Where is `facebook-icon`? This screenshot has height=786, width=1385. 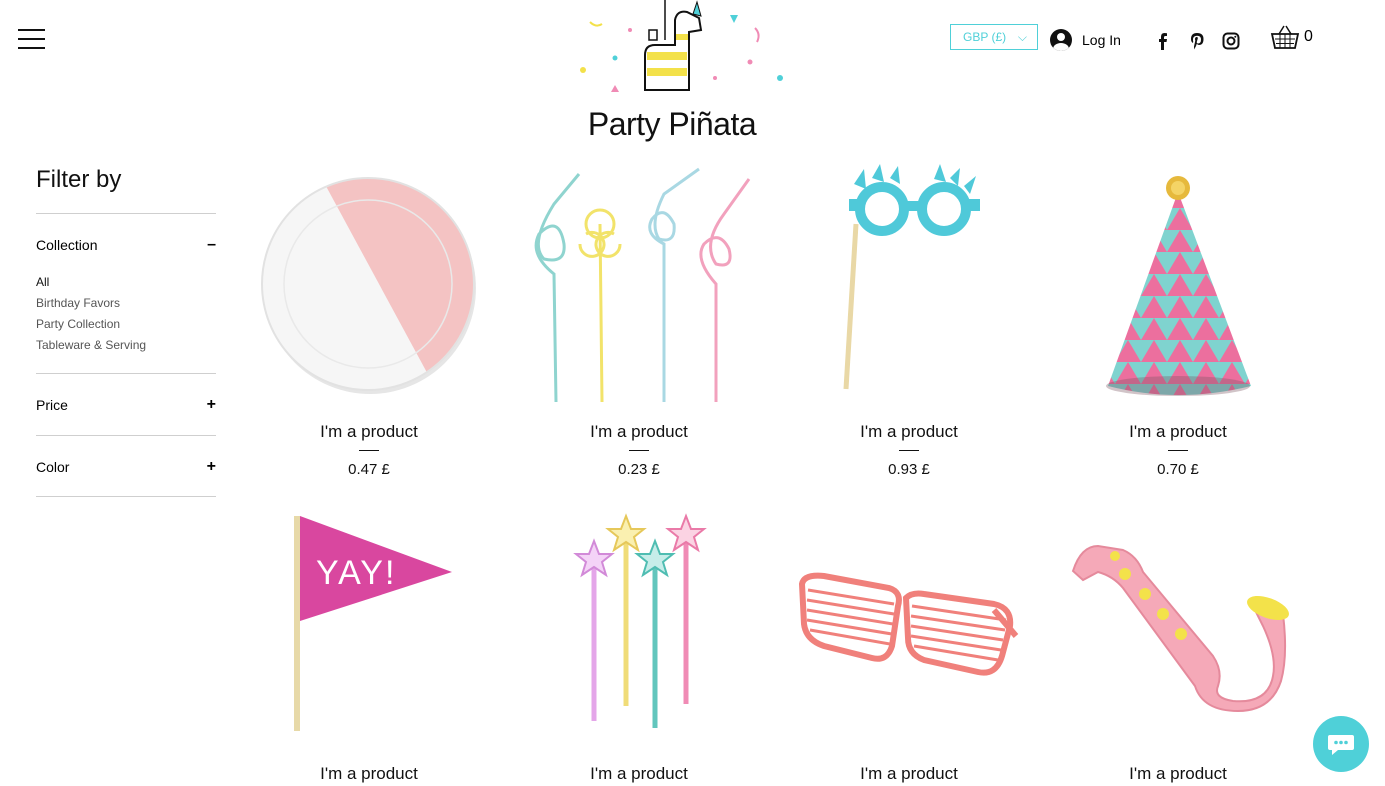
facebook-icon is located at coordinates (1163, 41).